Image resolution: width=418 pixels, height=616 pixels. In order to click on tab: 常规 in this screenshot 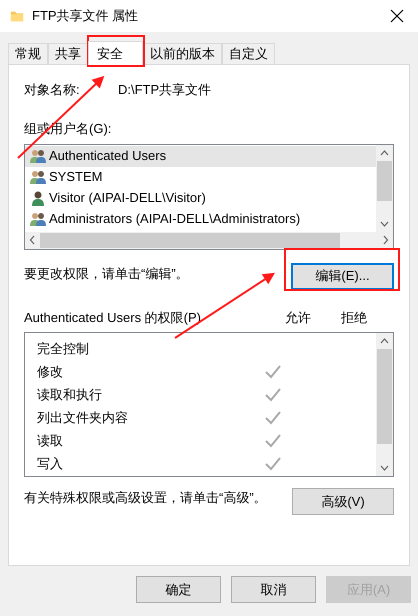, I will do `click(28, 53)`.